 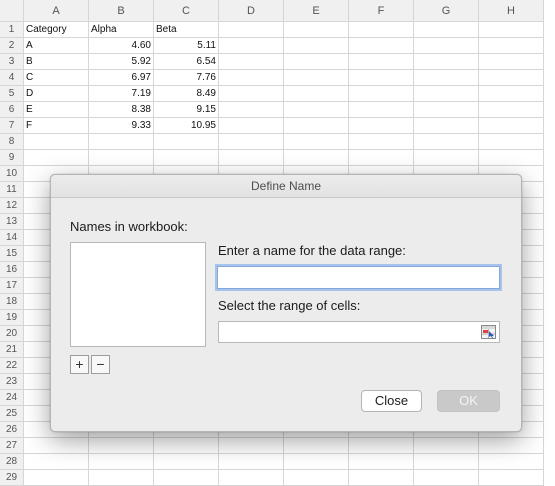 I want to click on row-header-18: 18, so click(x=12, y=302).